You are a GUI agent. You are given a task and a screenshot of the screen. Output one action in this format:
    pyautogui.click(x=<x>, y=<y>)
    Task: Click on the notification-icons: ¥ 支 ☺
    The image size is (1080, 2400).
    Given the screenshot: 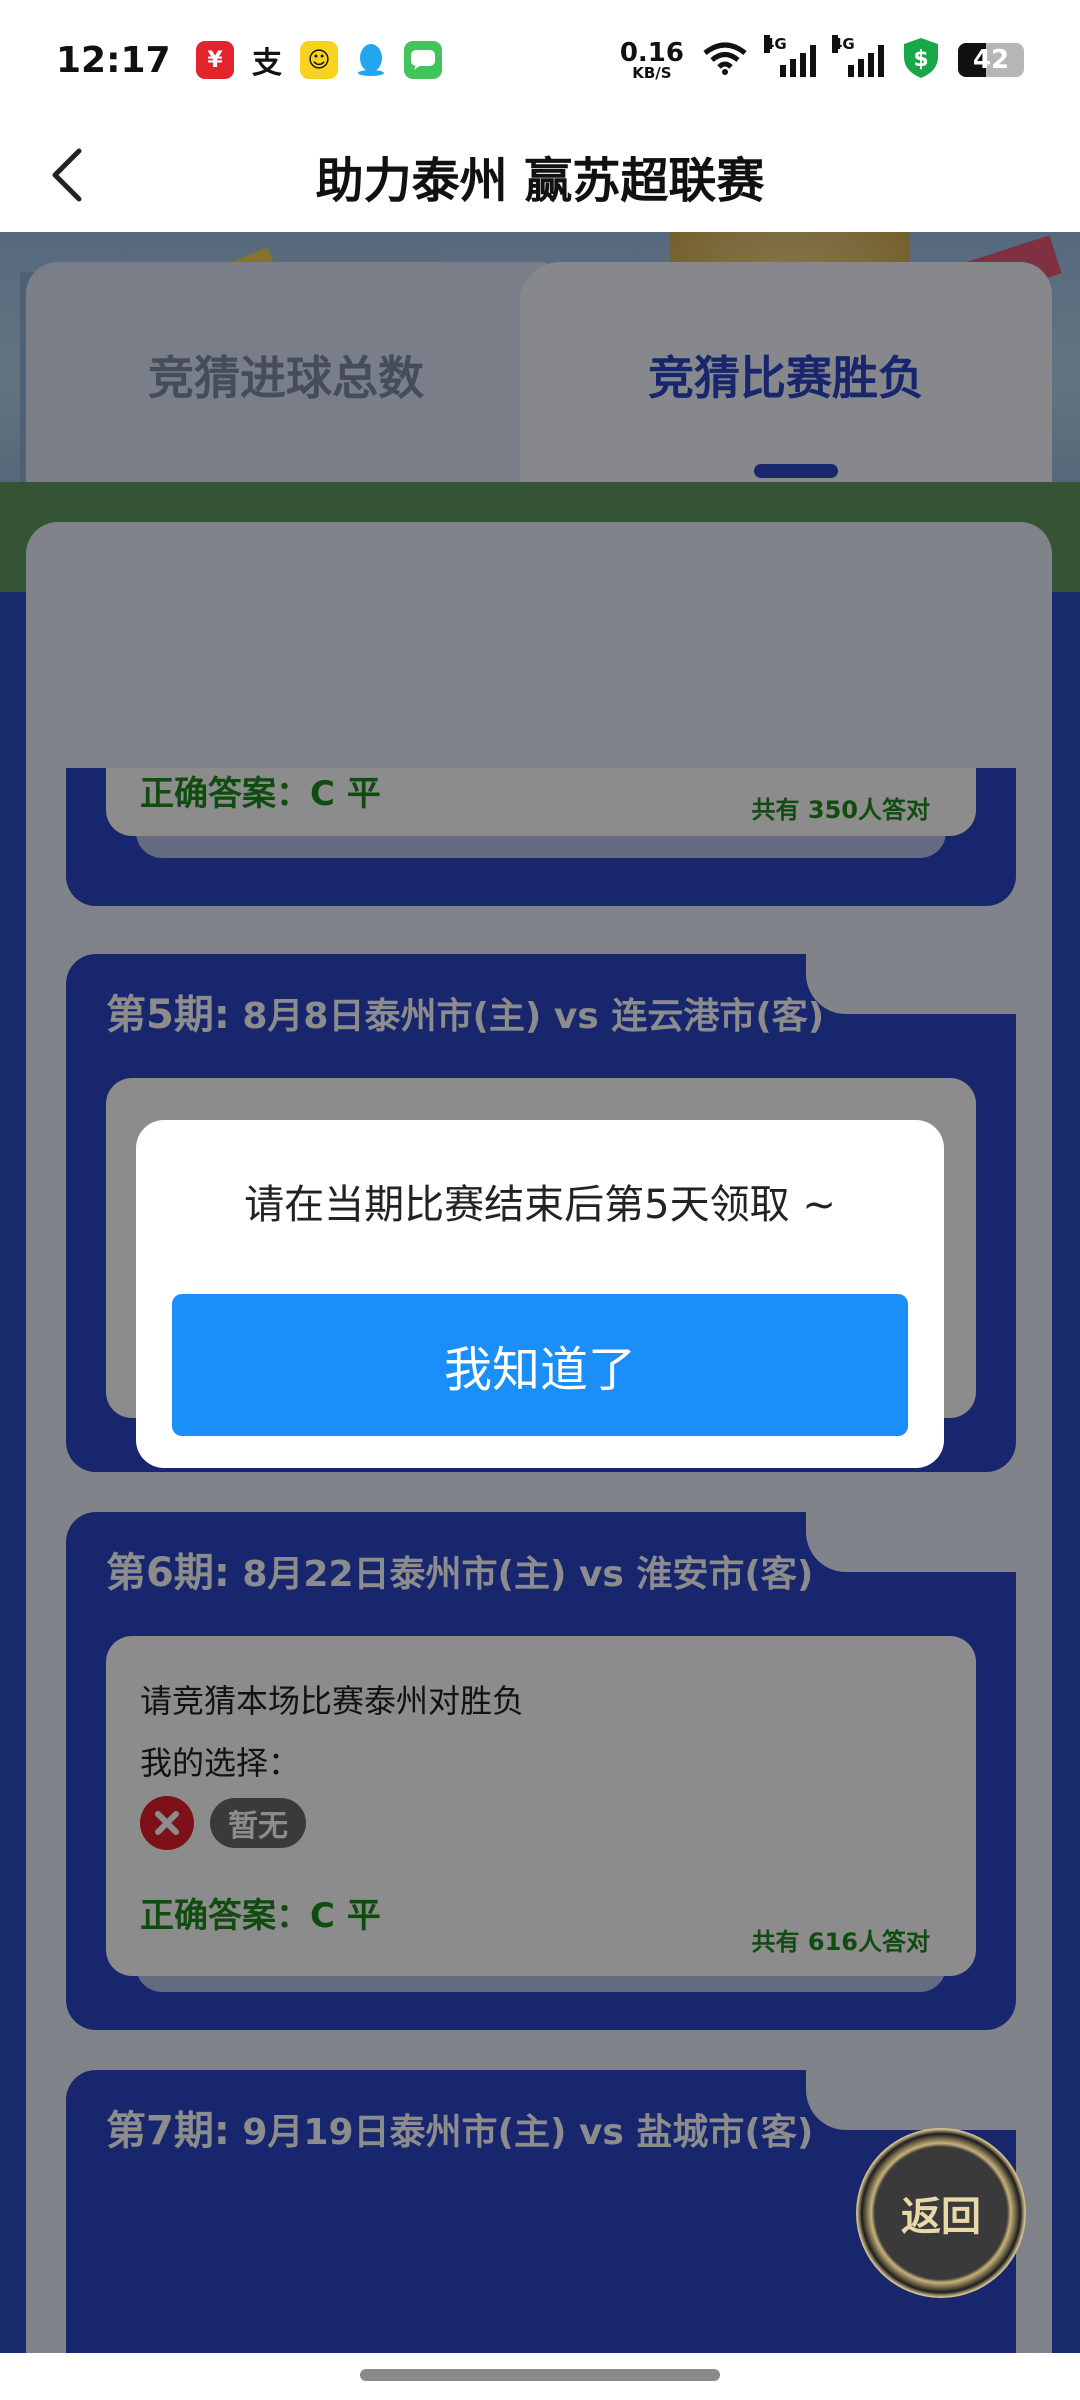 What is the action you would take?
    pyautogui.click(x=319, y=61)
    